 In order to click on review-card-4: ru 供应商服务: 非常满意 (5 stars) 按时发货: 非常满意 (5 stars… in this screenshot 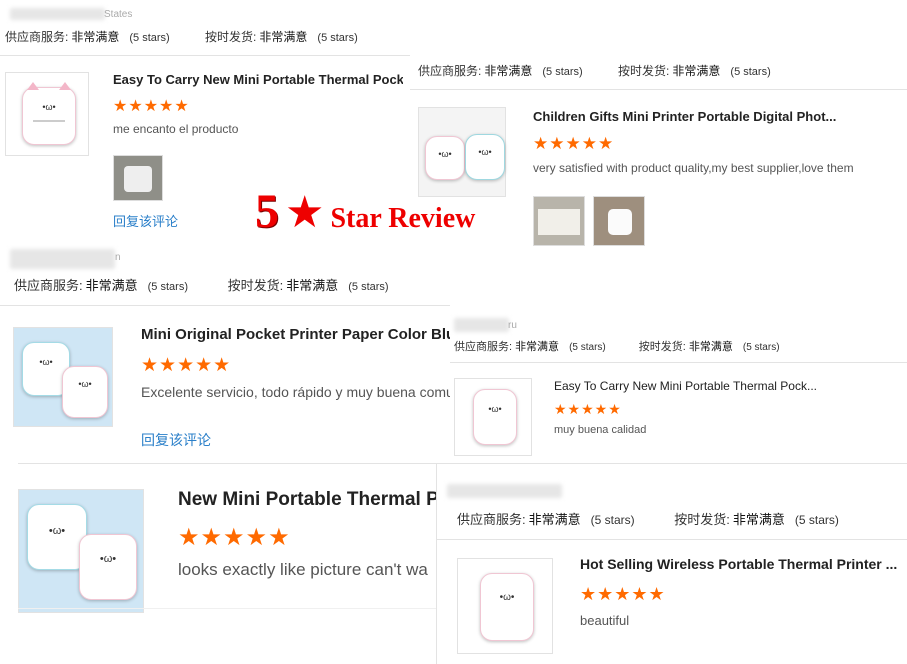, I will do `click(678, 385)`.